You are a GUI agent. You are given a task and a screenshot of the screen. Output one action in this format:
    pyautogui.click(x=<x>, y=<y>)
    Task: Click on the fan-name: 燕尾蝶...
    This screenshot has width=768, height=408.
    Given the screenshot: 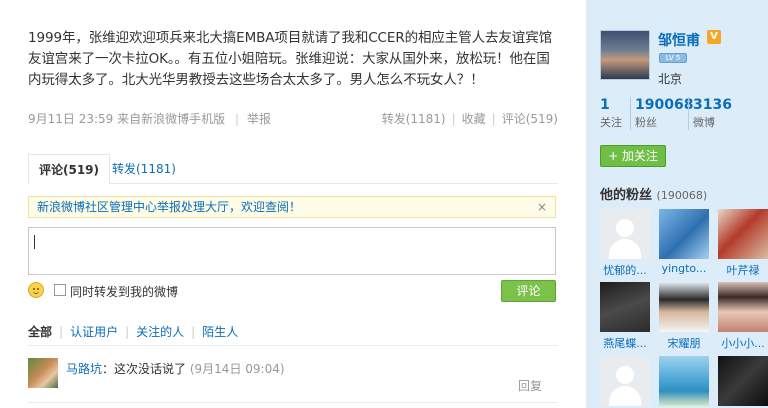 What is the action you would take?
    pyautogui.click(x=625, y=343)
    